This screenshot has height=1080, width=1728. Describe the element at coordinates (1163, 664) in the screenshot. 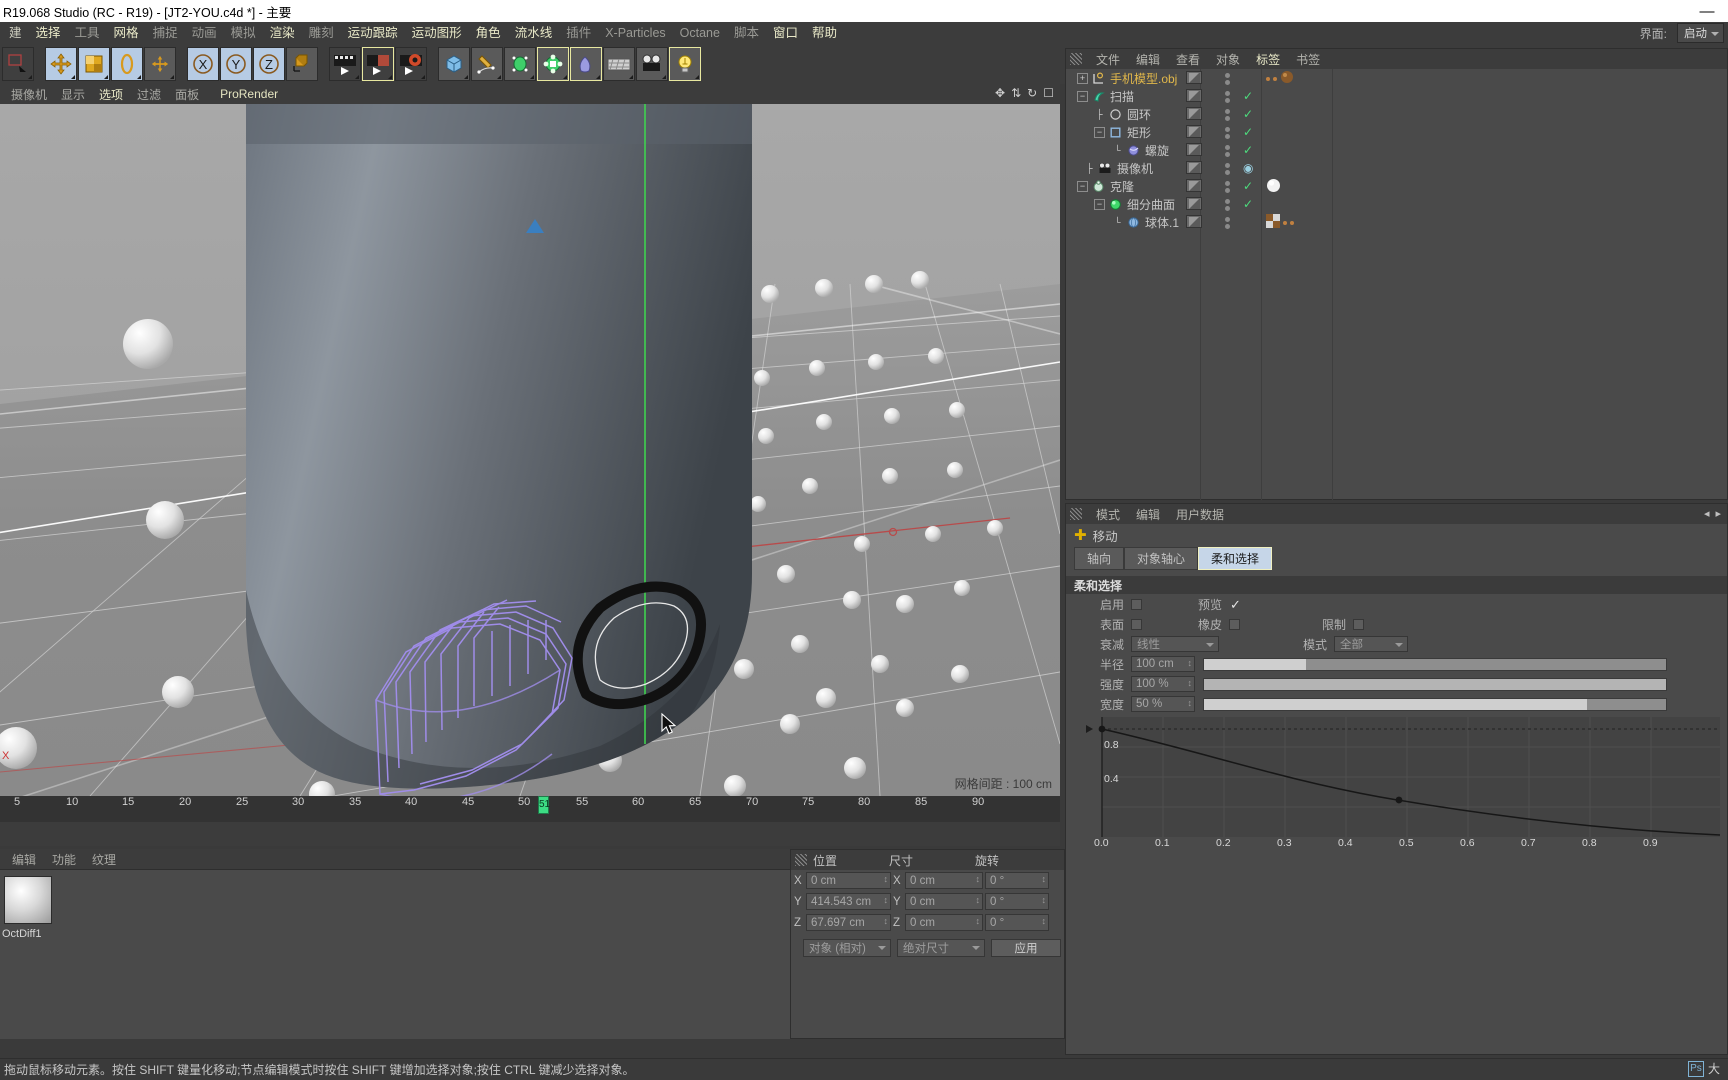

I see `radius-input: 100 cm ↕` at that location.